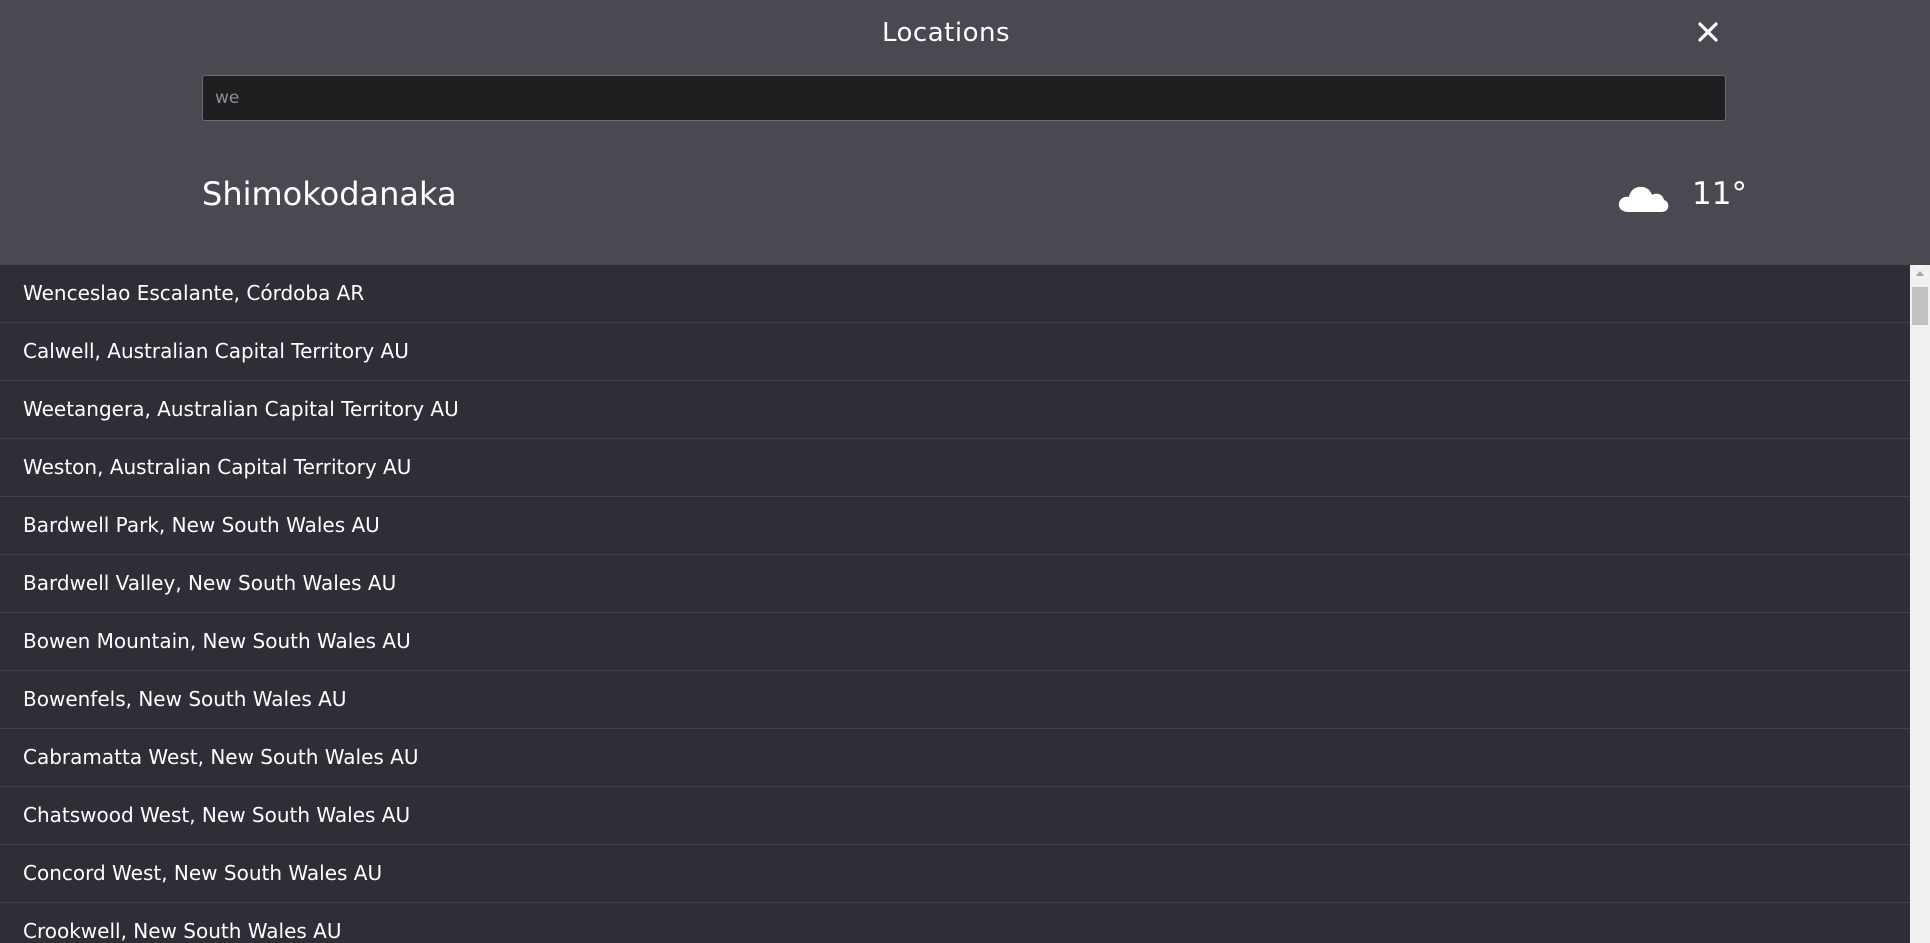 Image resolution: width=1930 pixels, height=943 pixels. What do you see at coordinates (955, 584) in the screenshot?
I see `list-item: Bardwell Valley, New South Wales AU` at bounding box center [955, 584].